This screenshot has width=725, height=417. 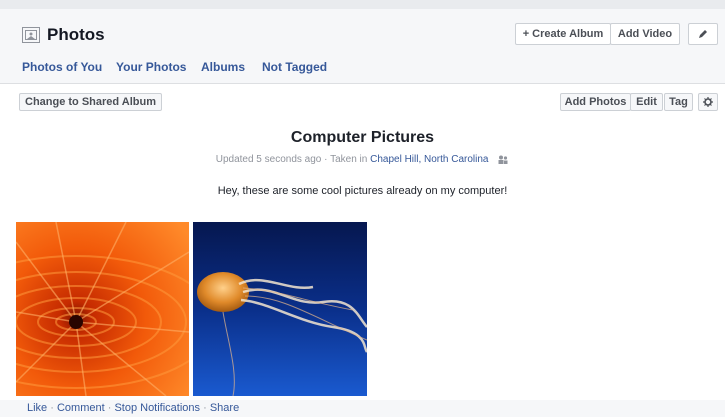 I want to click on change-to-shared-album-button: Change to Shared Album, so click(x=90, y=102).